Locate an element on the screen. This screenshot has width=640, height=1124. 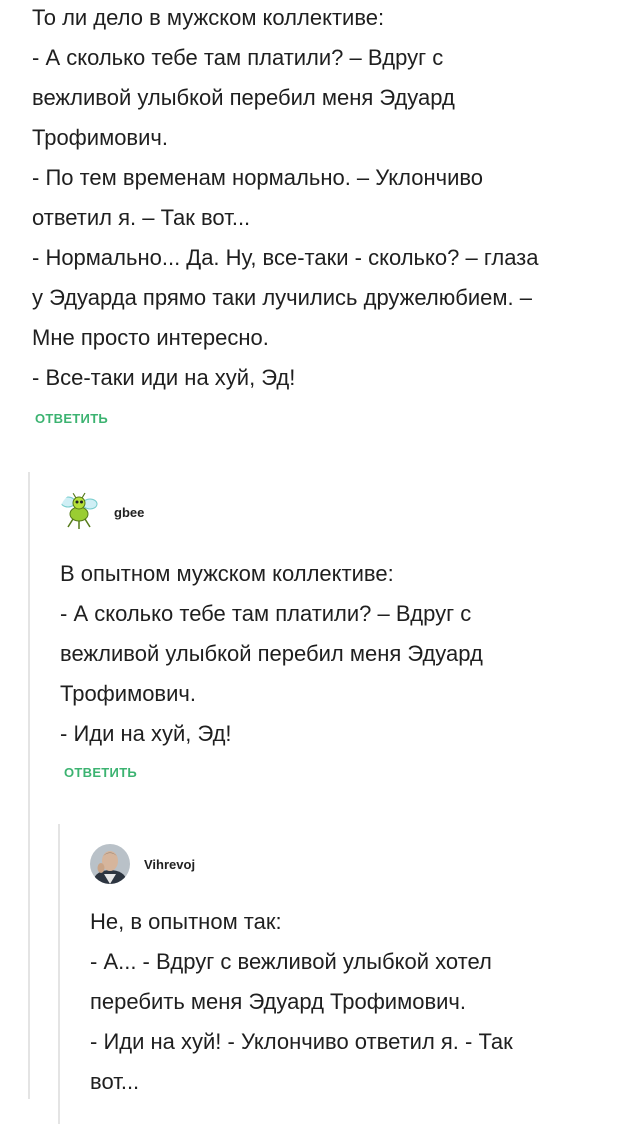
comment-line: - А... - Вдруг с вежливой улыбкой хотел is located at coordinates (291, 961).